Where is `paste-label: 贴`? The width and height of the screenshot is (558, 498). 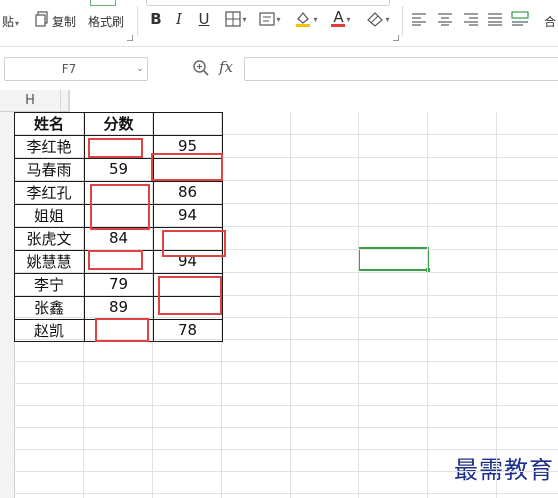
paste-label: 贴 is located at coordinates (8, 22).